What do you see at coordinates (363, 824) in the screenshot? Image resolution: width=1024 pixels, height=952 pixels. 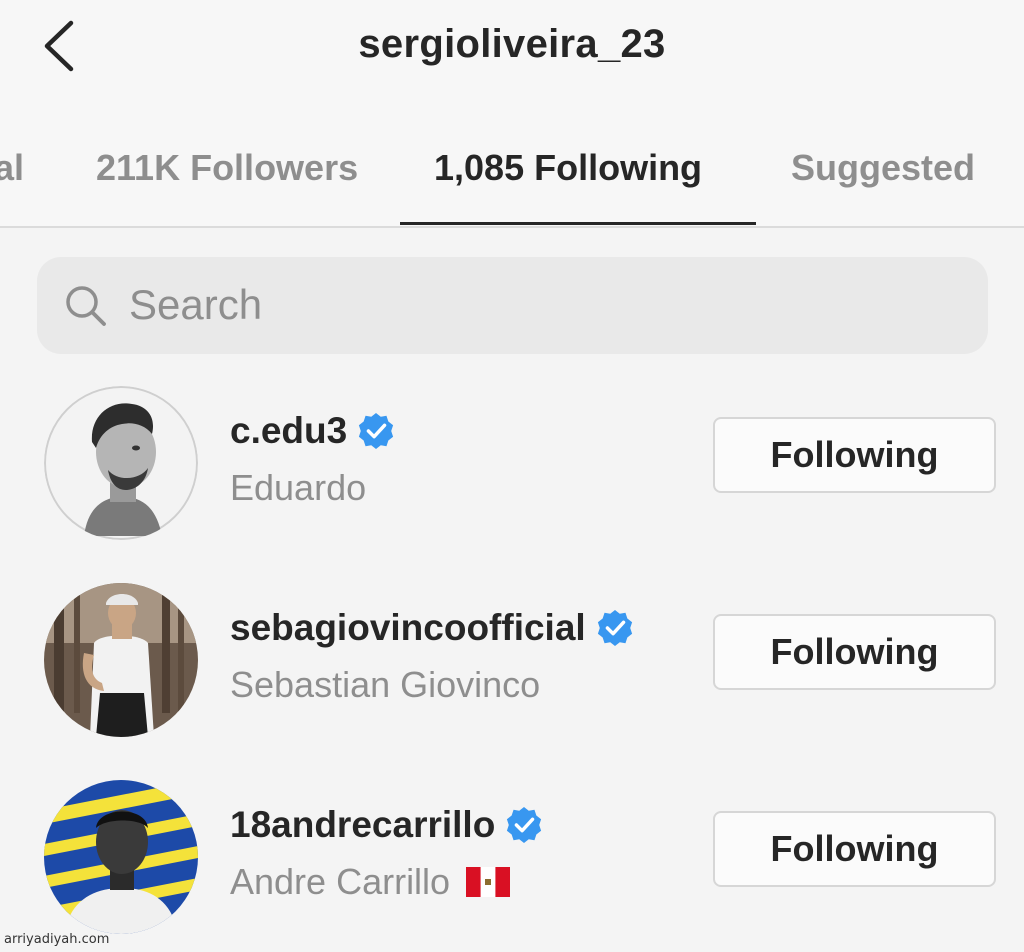 I see `username-text: 18andrecarrillo` at bounding box center [363, 824].